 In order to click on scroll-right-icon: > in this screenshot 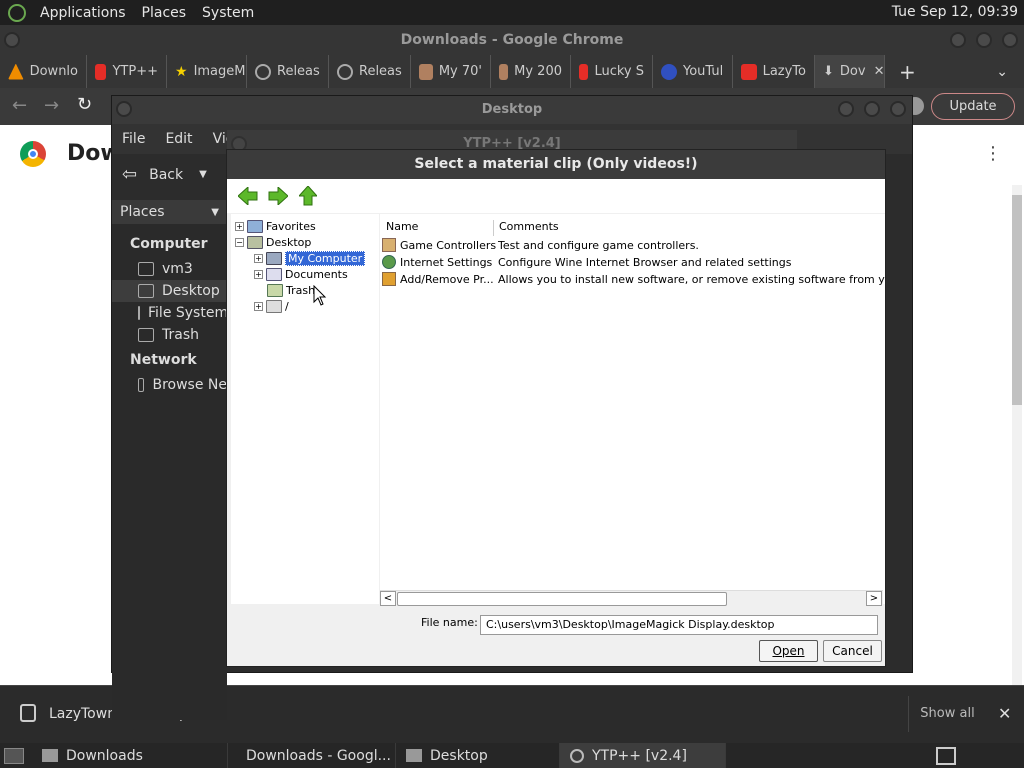, I will do `click(874, 598)`.